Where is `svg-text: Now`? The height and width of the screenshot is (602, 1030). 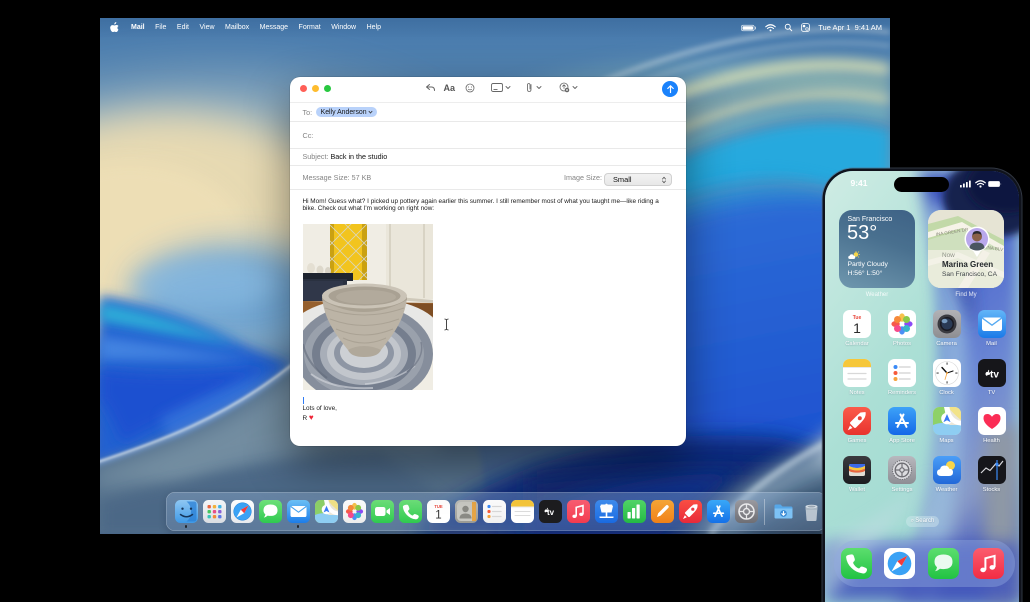
svg-text: Now is located at coordinates (948, 255).